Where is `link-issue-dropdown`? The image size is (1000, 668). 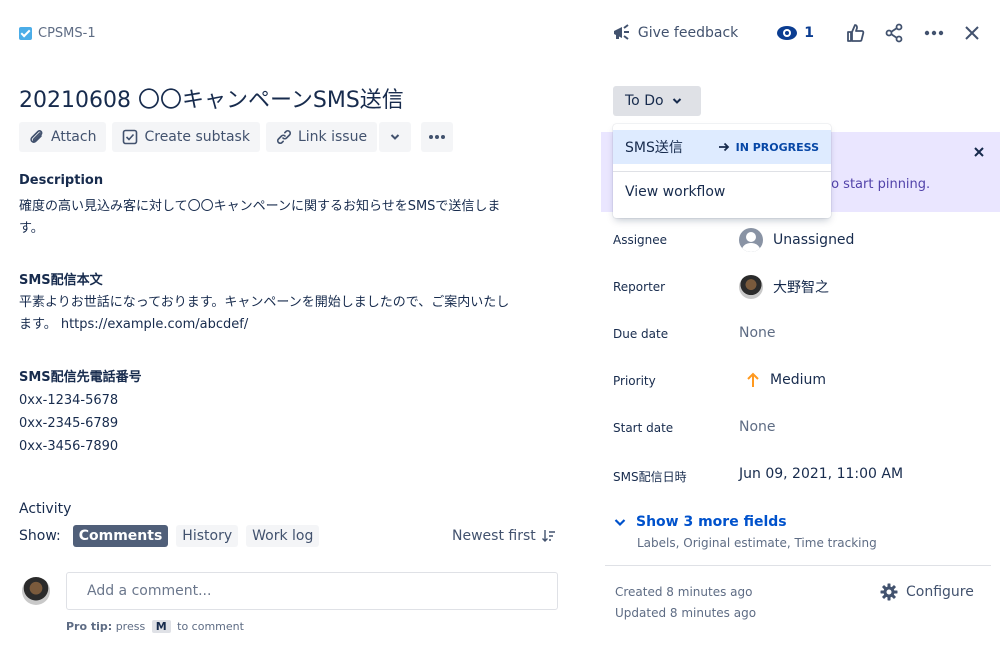 link-issue-dropdown is located at coordinates (395, 137).